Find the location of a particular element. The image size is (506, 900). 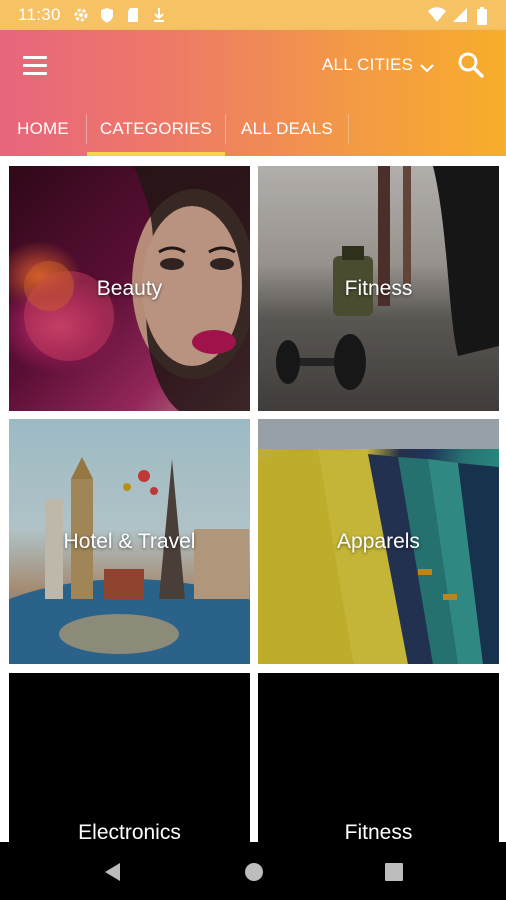

city-selector: ALL CITIES is located at coordinates (378, 65).